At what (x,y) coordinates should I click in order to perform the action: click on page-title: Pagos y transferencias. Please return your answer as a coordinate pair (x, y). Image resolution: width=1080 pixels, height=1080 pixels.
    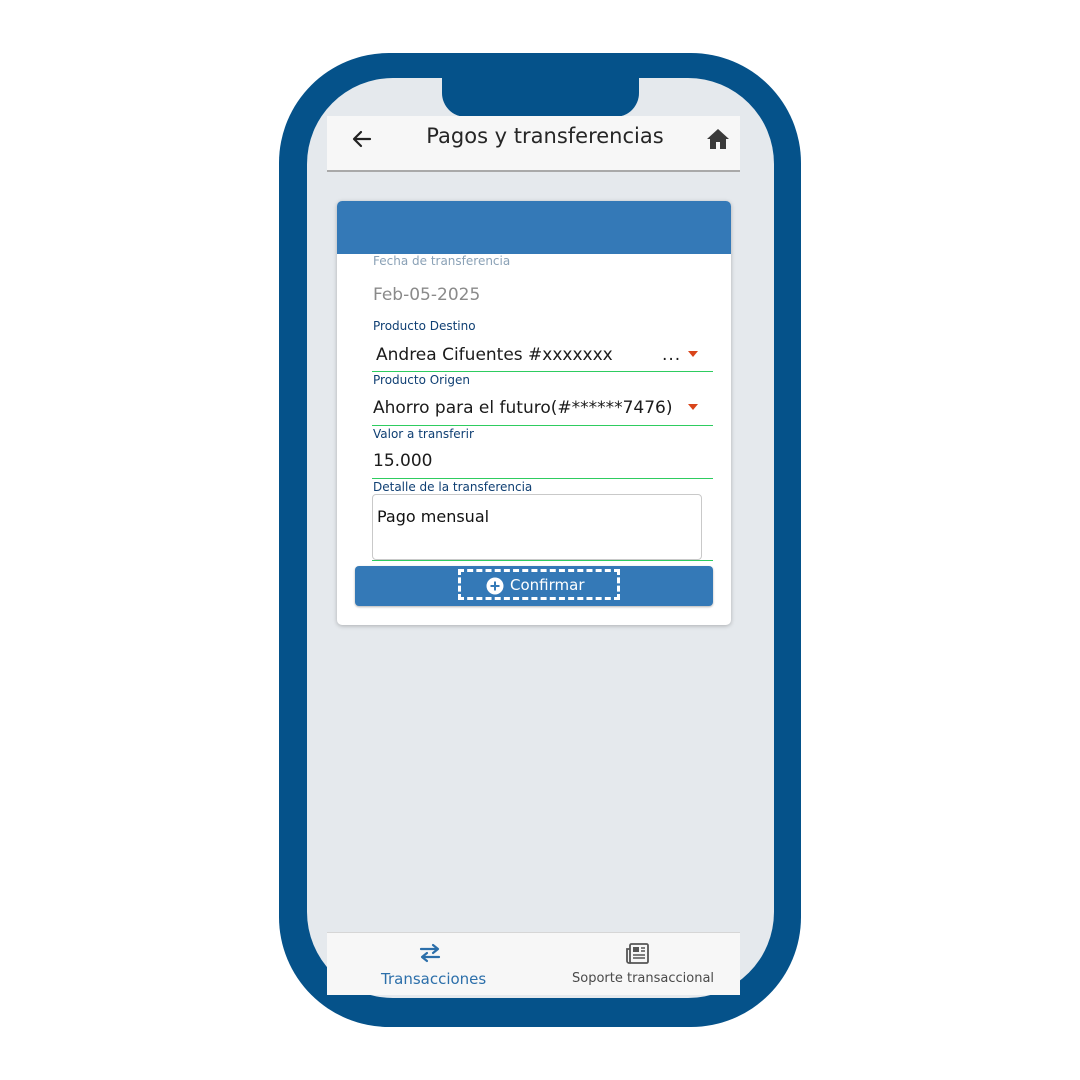
    Looking at the image, I should click on (545, 136).